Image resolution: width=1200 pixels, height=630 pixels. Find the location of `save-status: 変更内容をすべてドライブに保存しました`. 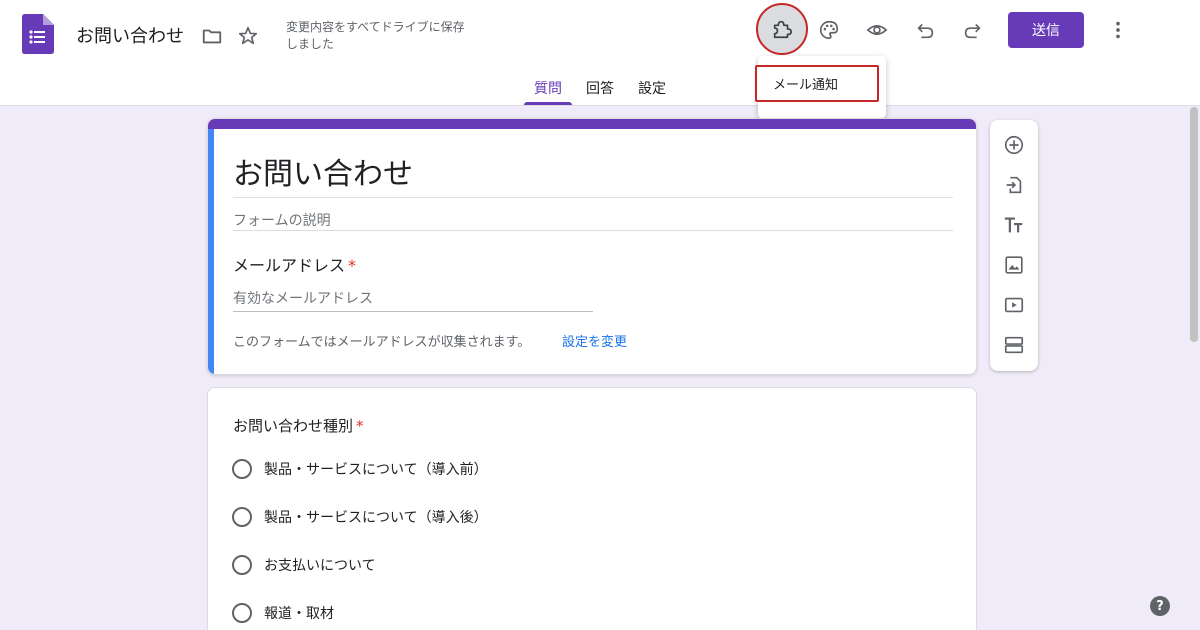

save-status: 変更内容をすべてドライブに保存しました is located at coordinates (375, 35).